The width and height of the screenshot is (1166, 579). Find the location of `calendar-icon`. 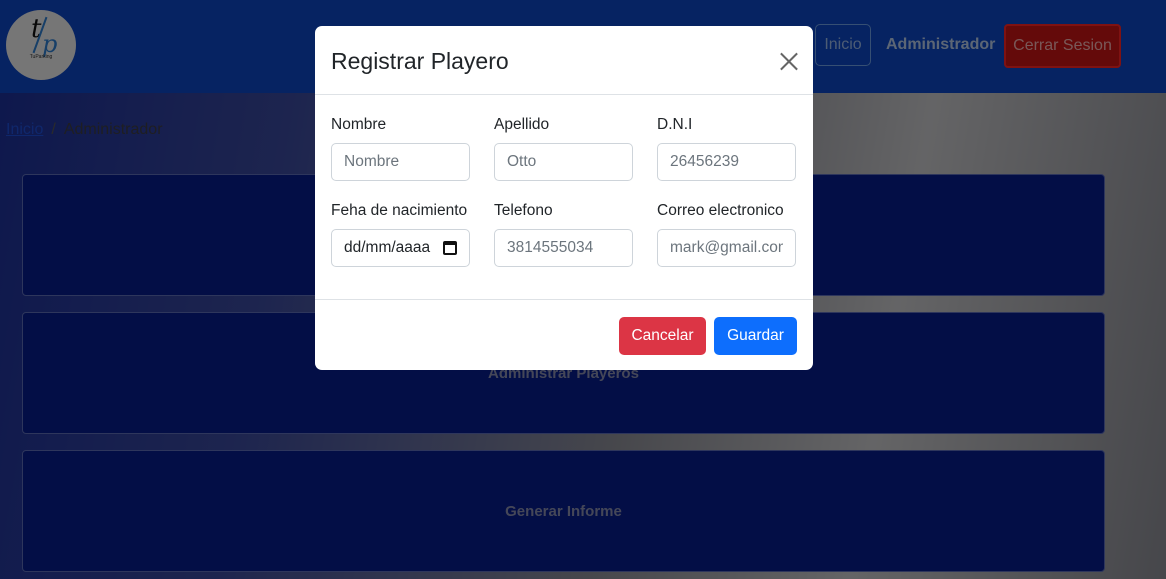

calendar-icon is located at coordinates (450, 248).